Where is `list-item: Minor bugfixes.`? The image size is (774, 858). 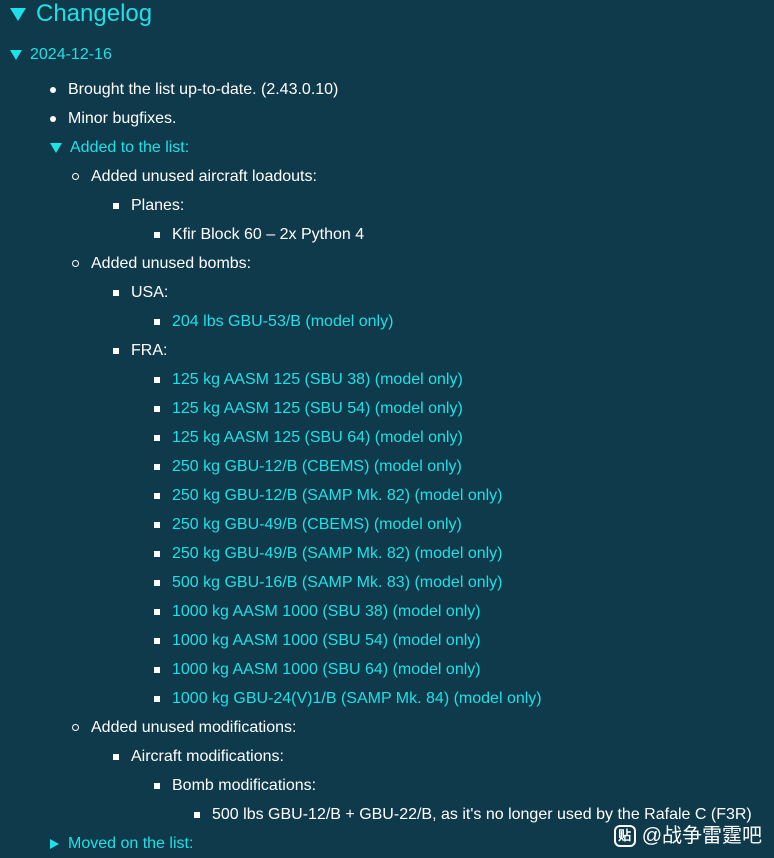 list-item: Minor bugfixes. is located at coordinates (113, 119).